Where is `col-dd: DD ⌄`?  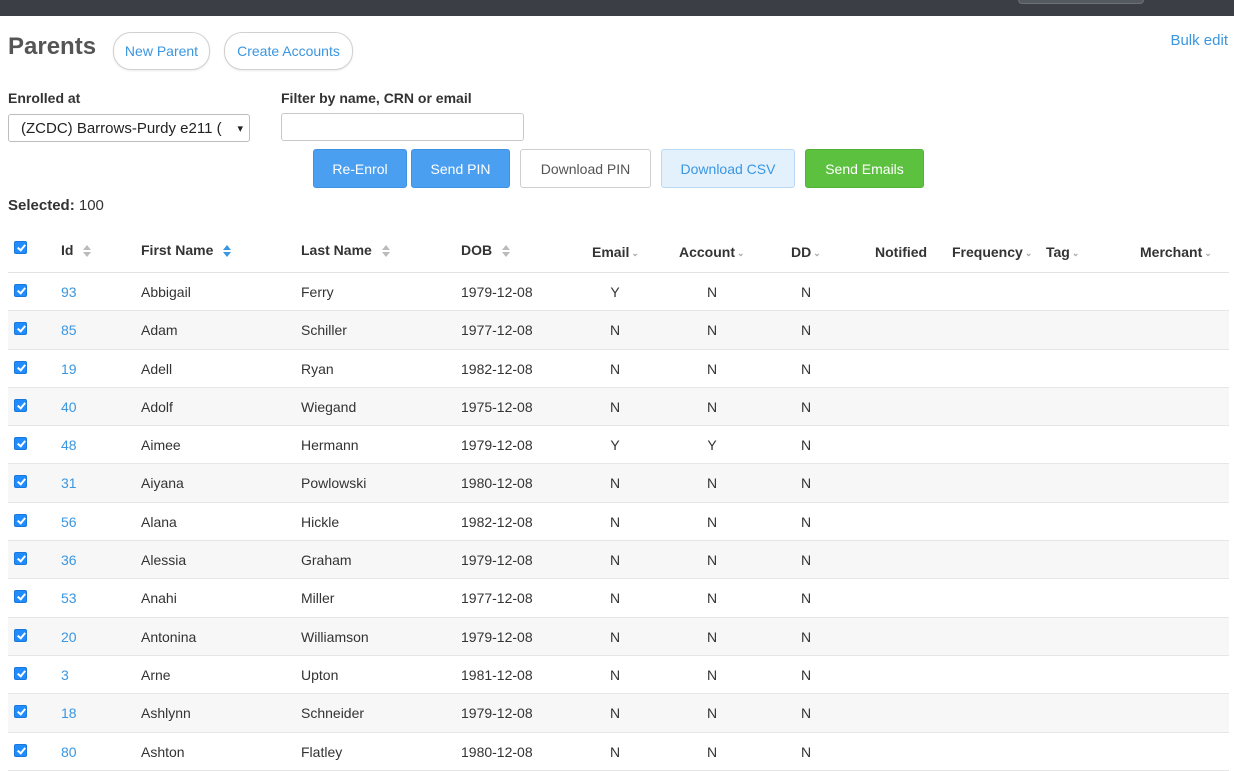 col-dd: DD ⌄ is located at coordinates (806, 252).